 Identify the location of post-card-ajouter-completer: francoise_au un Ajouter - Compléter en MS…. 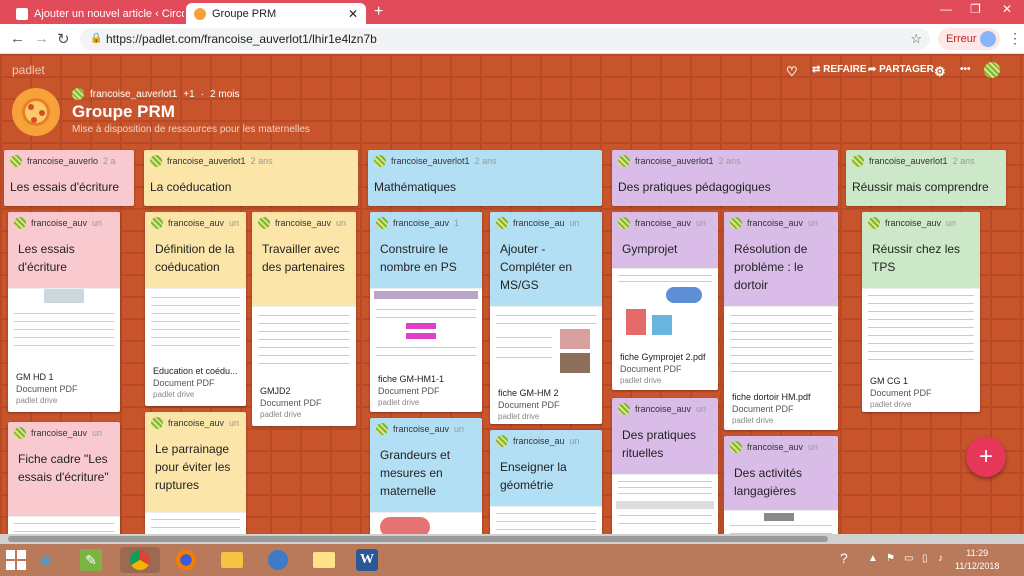
(546, 318).